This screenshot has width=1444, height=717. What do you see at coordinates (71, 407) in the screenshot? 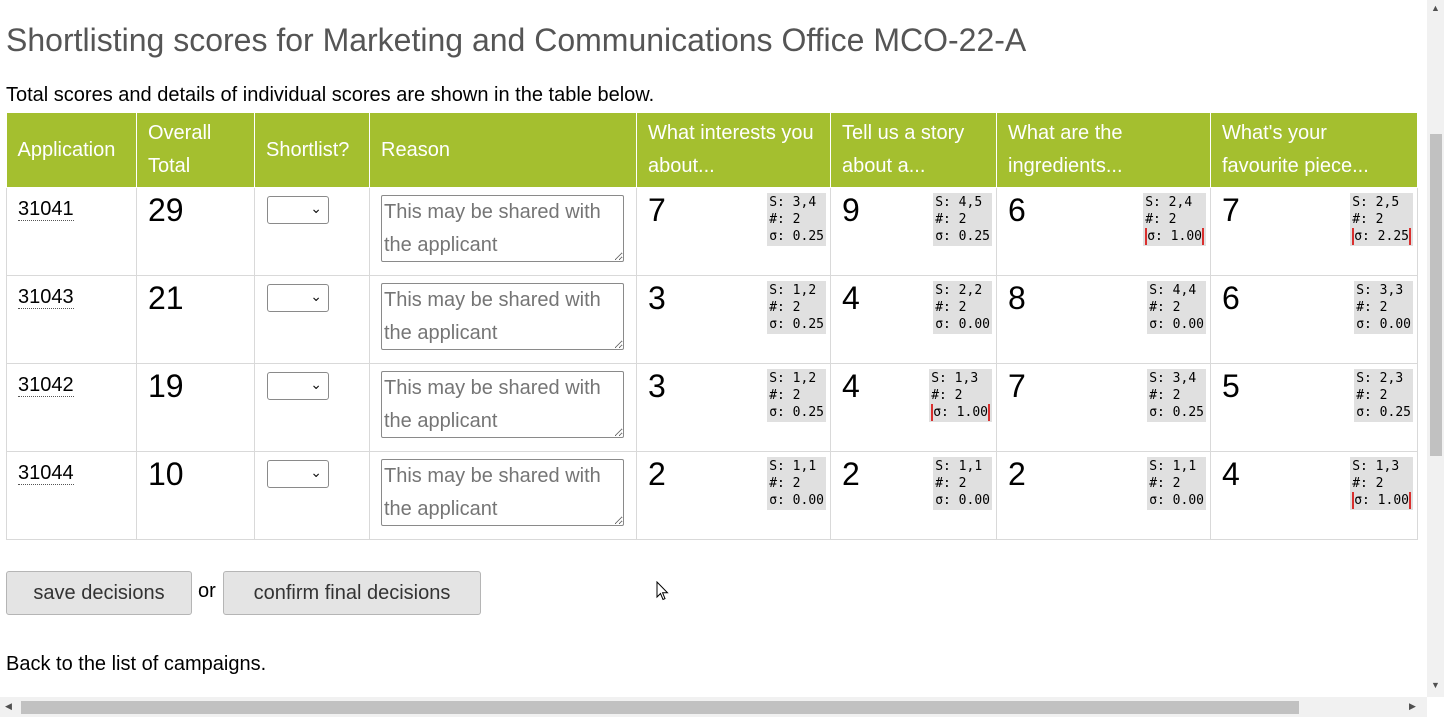
I see `application-cell: 31042` at bounding box center [71, 407].